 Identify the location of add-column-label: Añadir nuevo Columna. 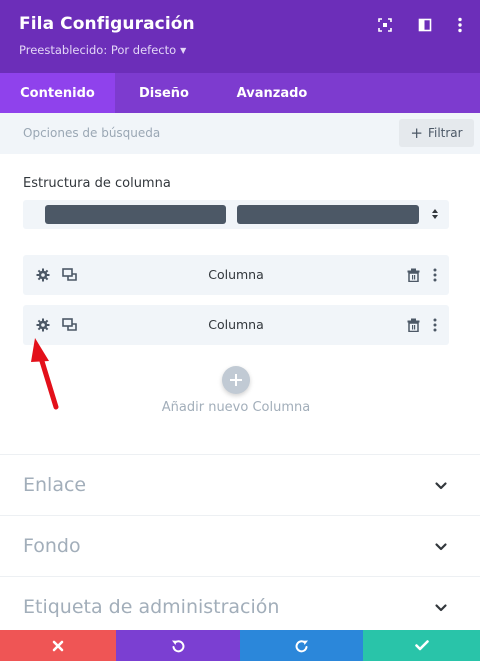
(236, 407).